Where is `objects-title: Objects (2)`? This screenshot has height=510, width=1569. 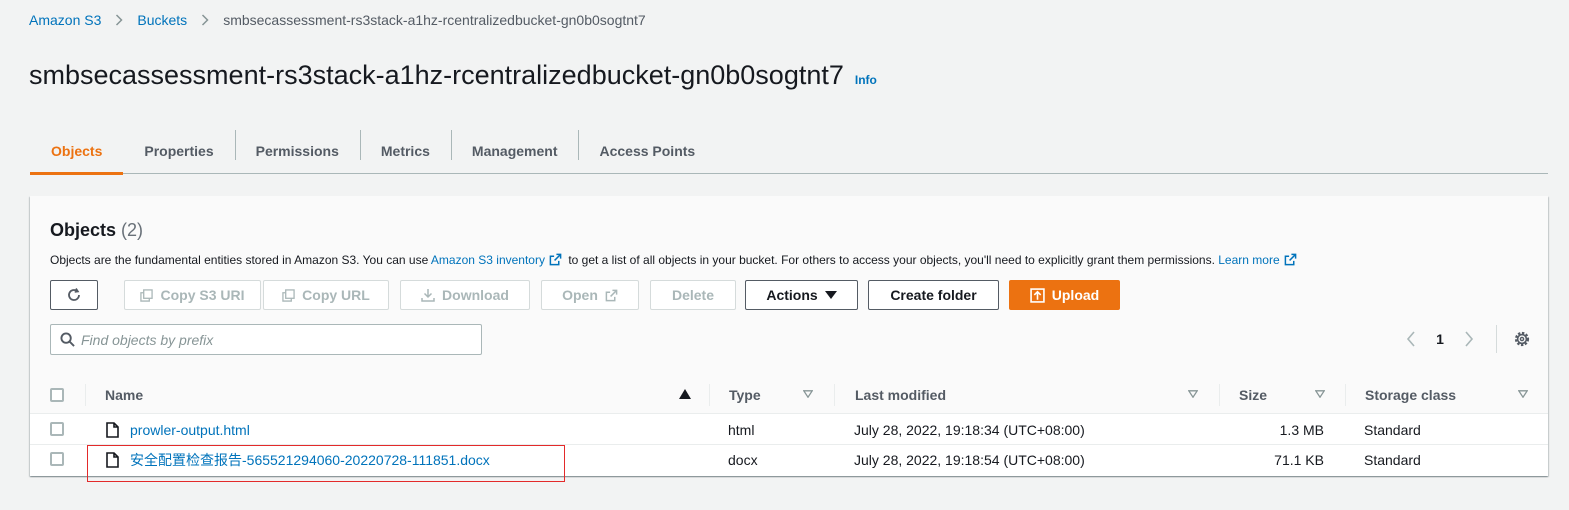 objects-title: Objects (2) is located at coordinates (96, 230).